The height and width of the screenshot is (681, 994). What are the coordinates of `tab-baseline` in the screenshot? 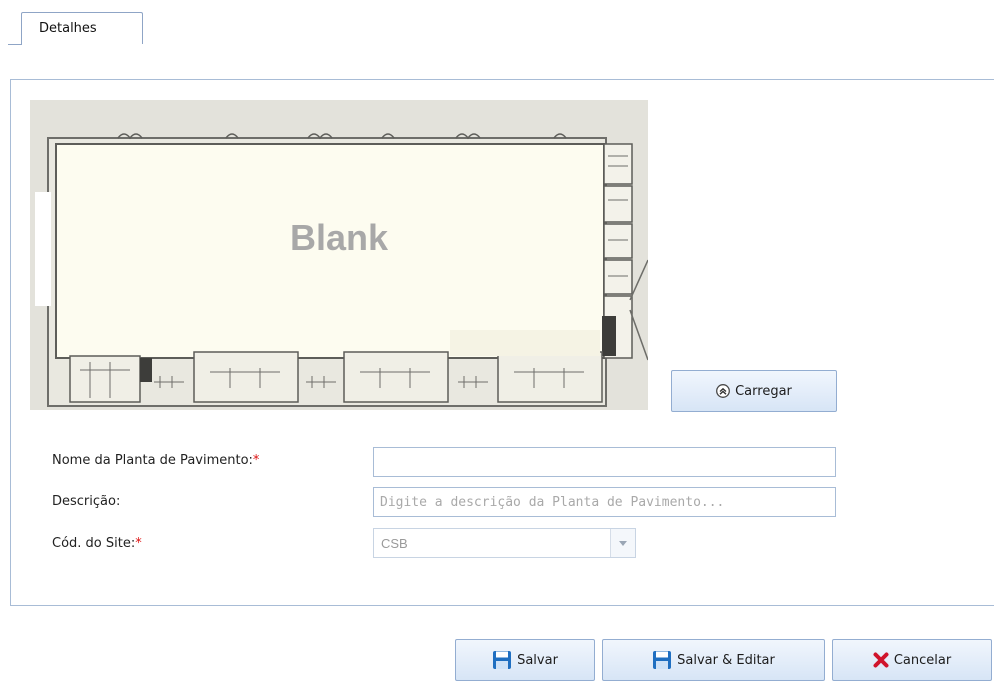 It's located at (15, 44).